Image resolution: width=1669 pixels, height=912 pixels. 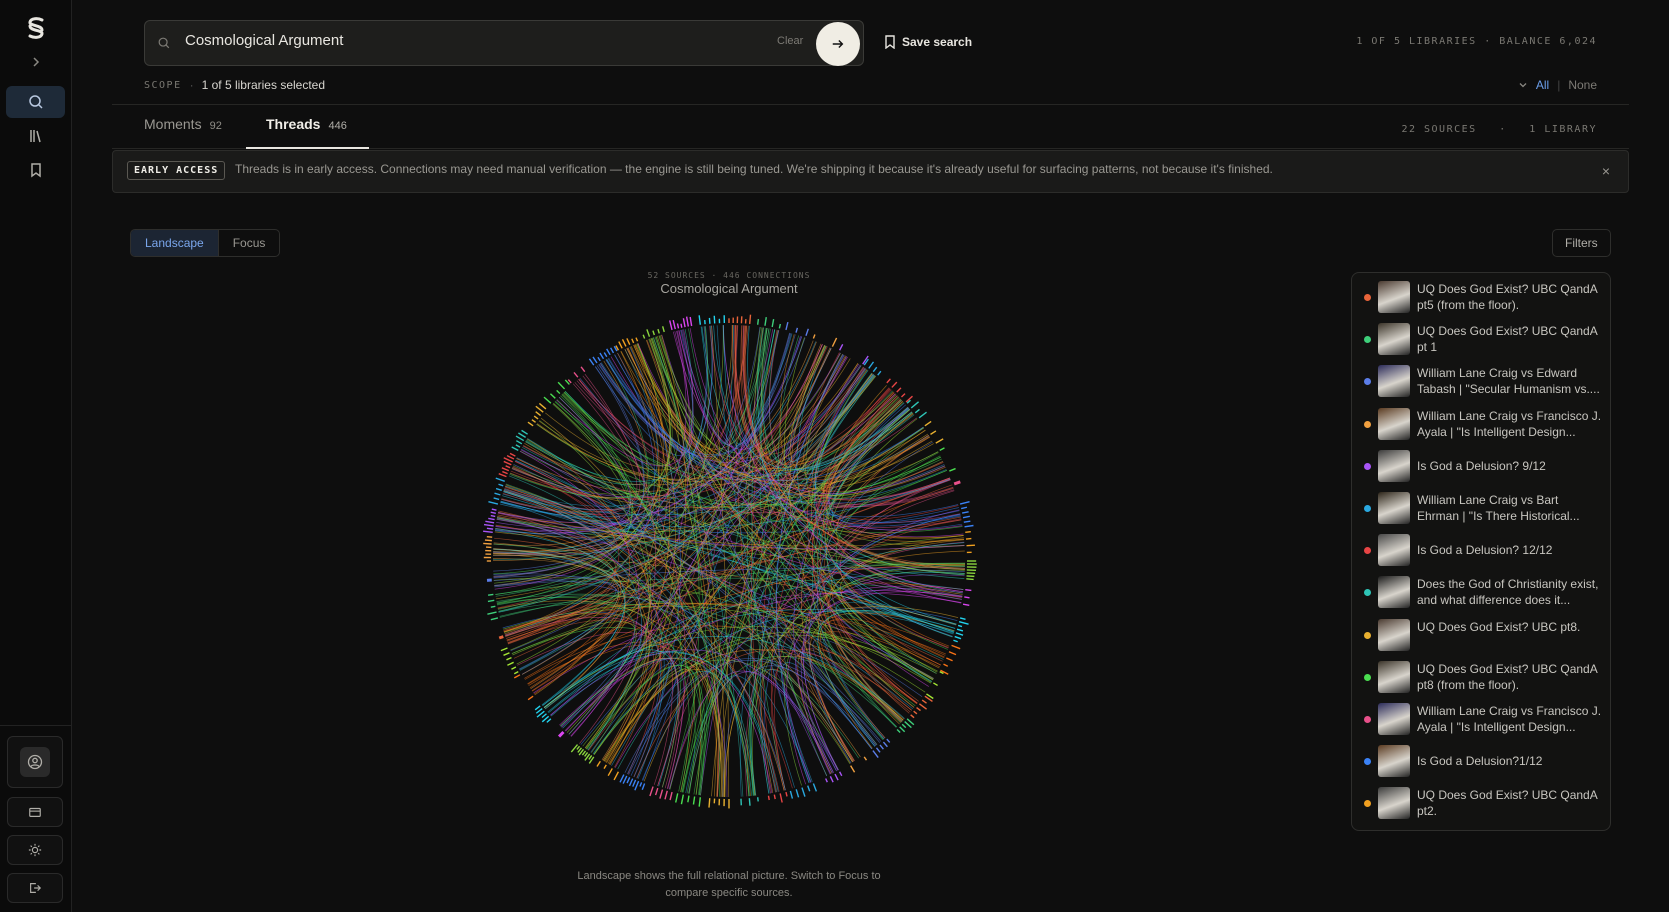 I want to click on chevron-down-icon, so click(x=1523, y=85).